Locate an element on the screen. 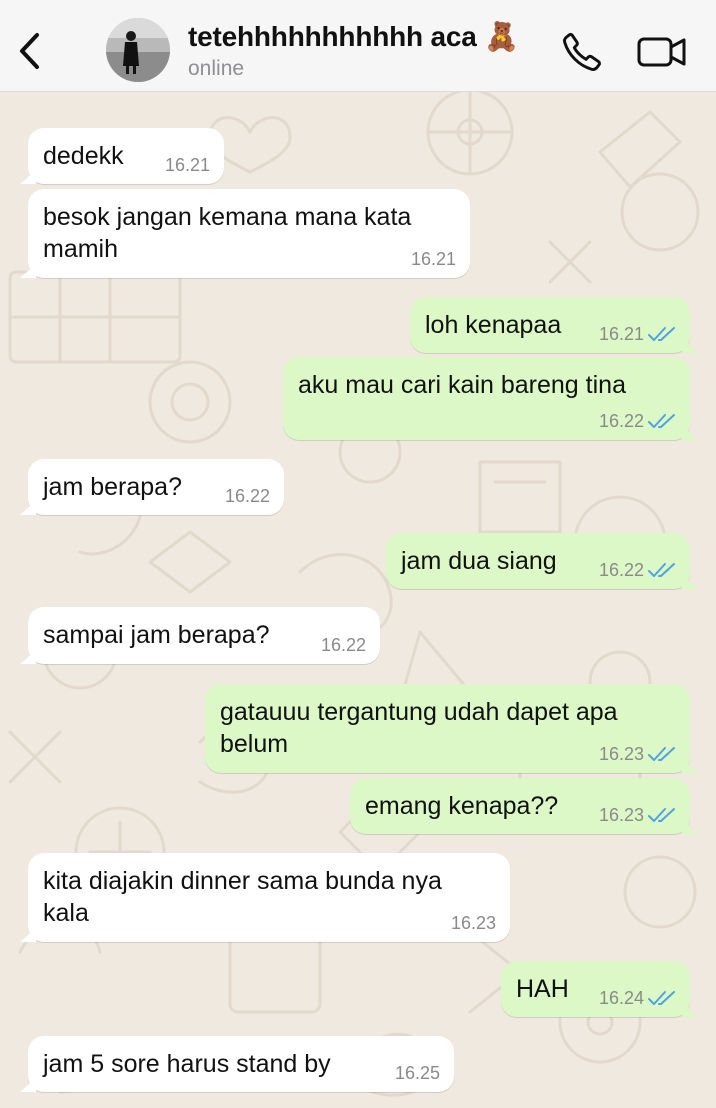 The height and width of the screenshot is (1108, 716). avatar-photo is located at coordinates (138, 50).